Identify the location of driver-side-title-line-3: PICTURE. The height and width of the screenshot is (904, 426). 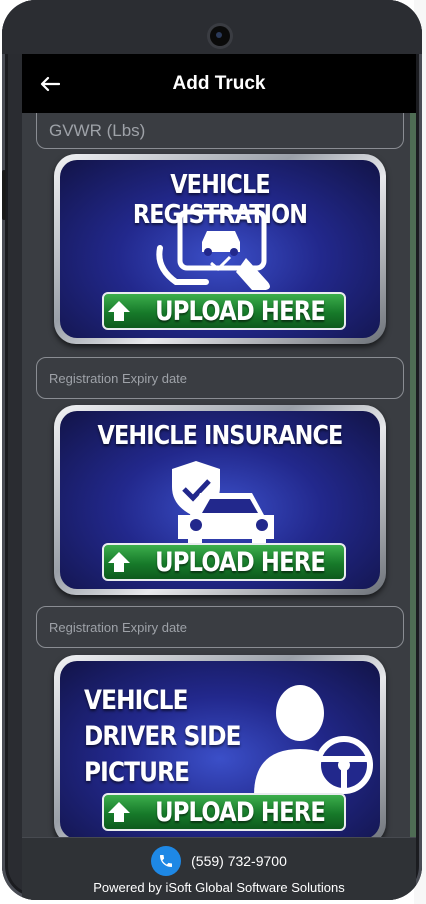
(137, 772).